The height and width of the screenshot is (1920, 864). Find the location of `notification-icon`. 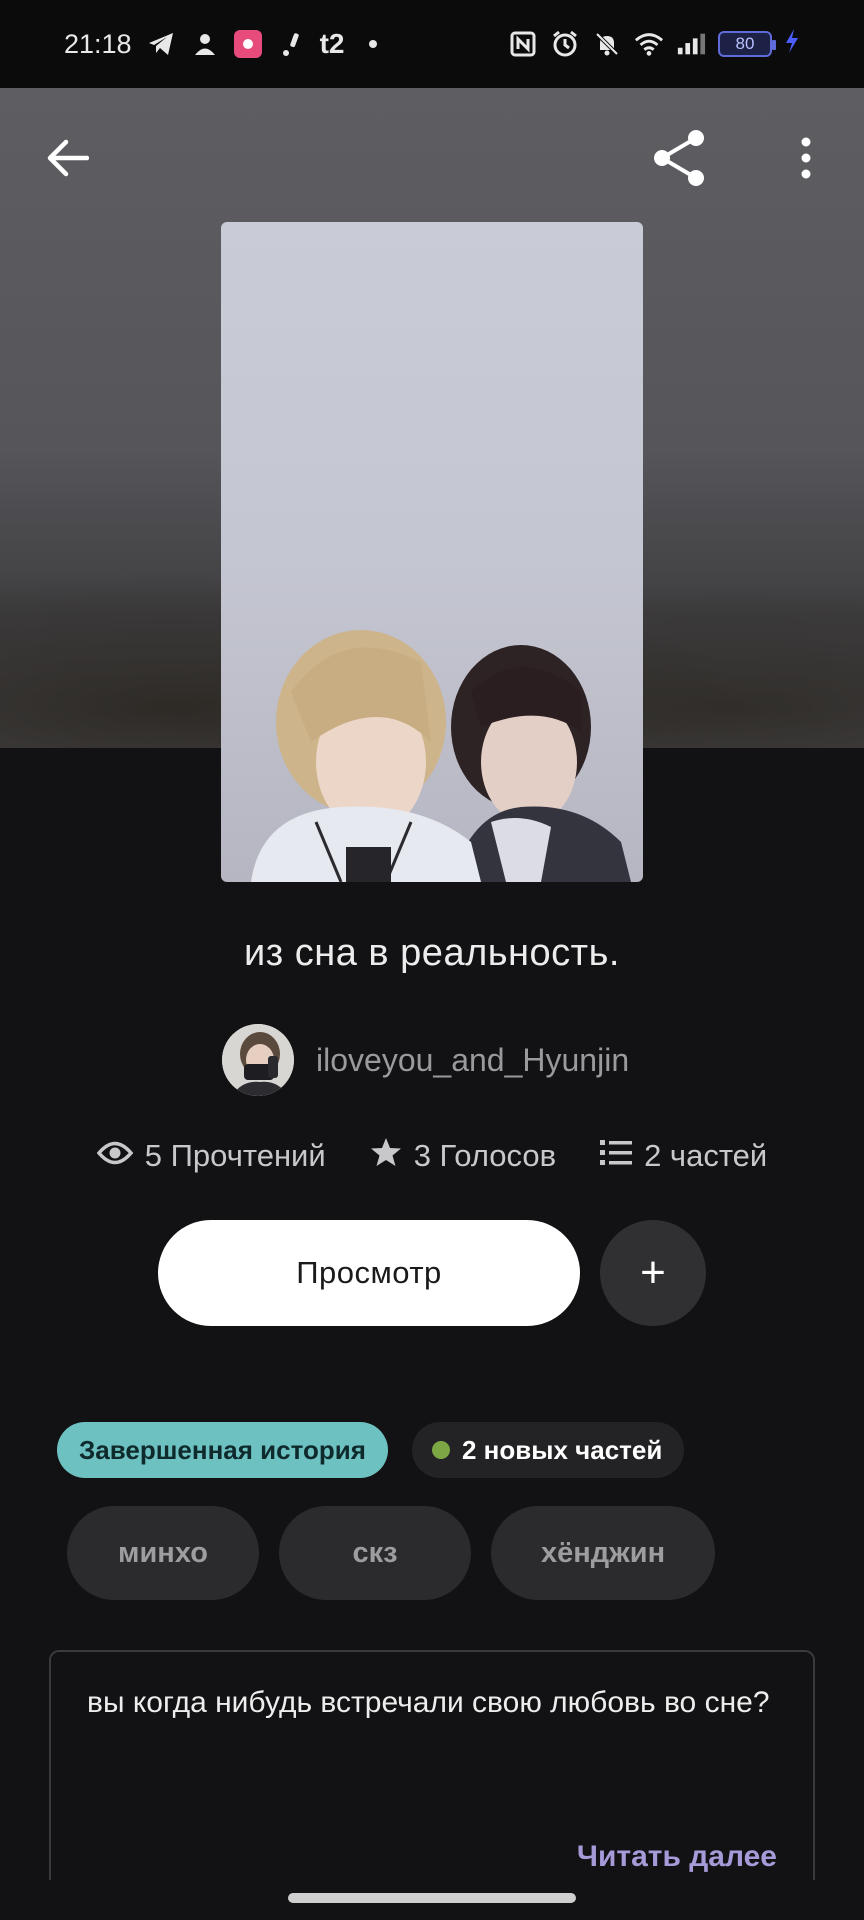

notification-icon is located at coordinates (291, 44).